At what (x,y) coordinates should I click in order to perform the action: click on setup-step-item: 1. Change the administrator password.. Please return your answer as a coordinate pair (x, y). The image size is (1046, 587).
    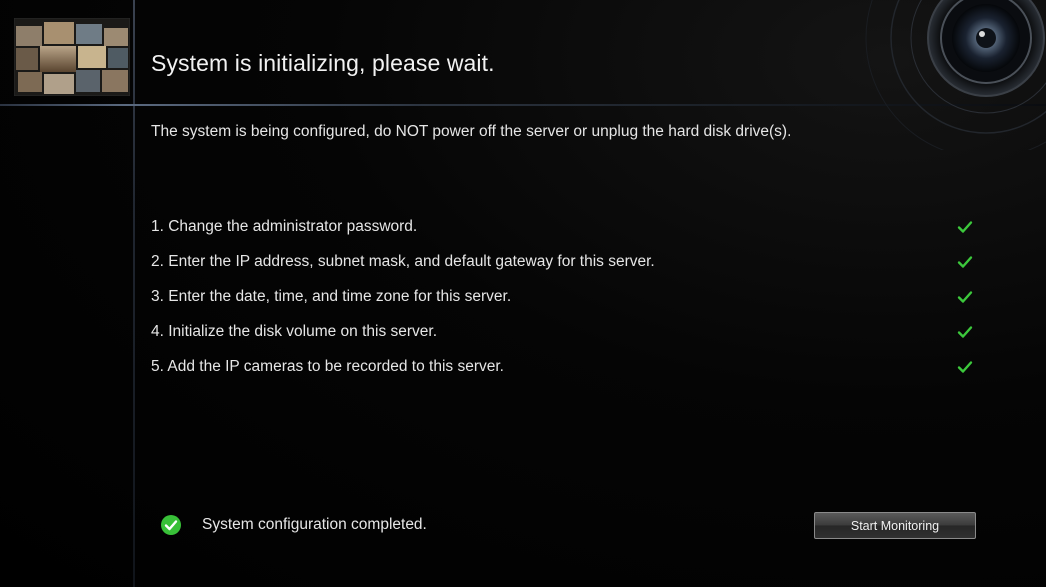
    Looking at the image, I should click on (566, 232).